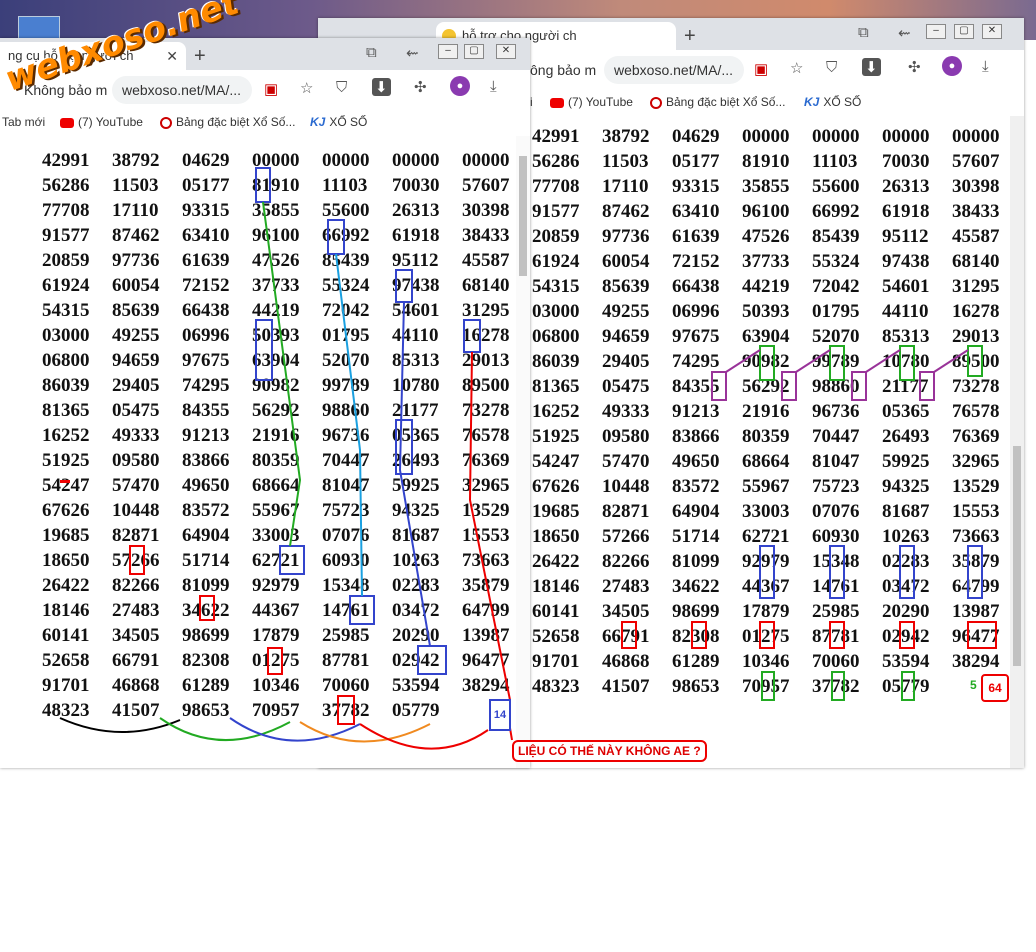 Image resolution: width=1036 pixels, height=952 pixels. Describe the element at coordinates (206, 610) in the screenshot. I see `table-cell: 34622` at that location.